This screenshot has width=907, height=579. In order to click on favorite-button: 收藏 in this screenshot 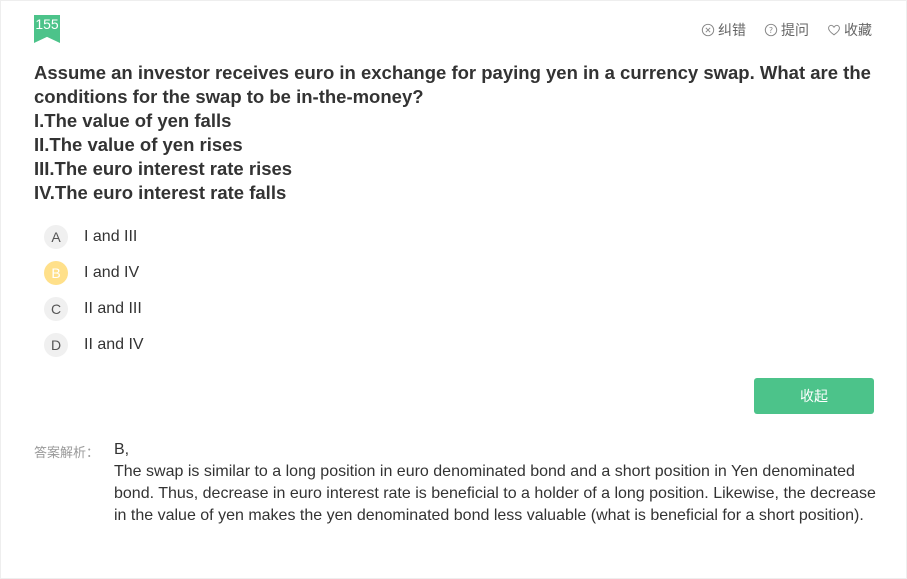, I will do `click(849, 30)`.